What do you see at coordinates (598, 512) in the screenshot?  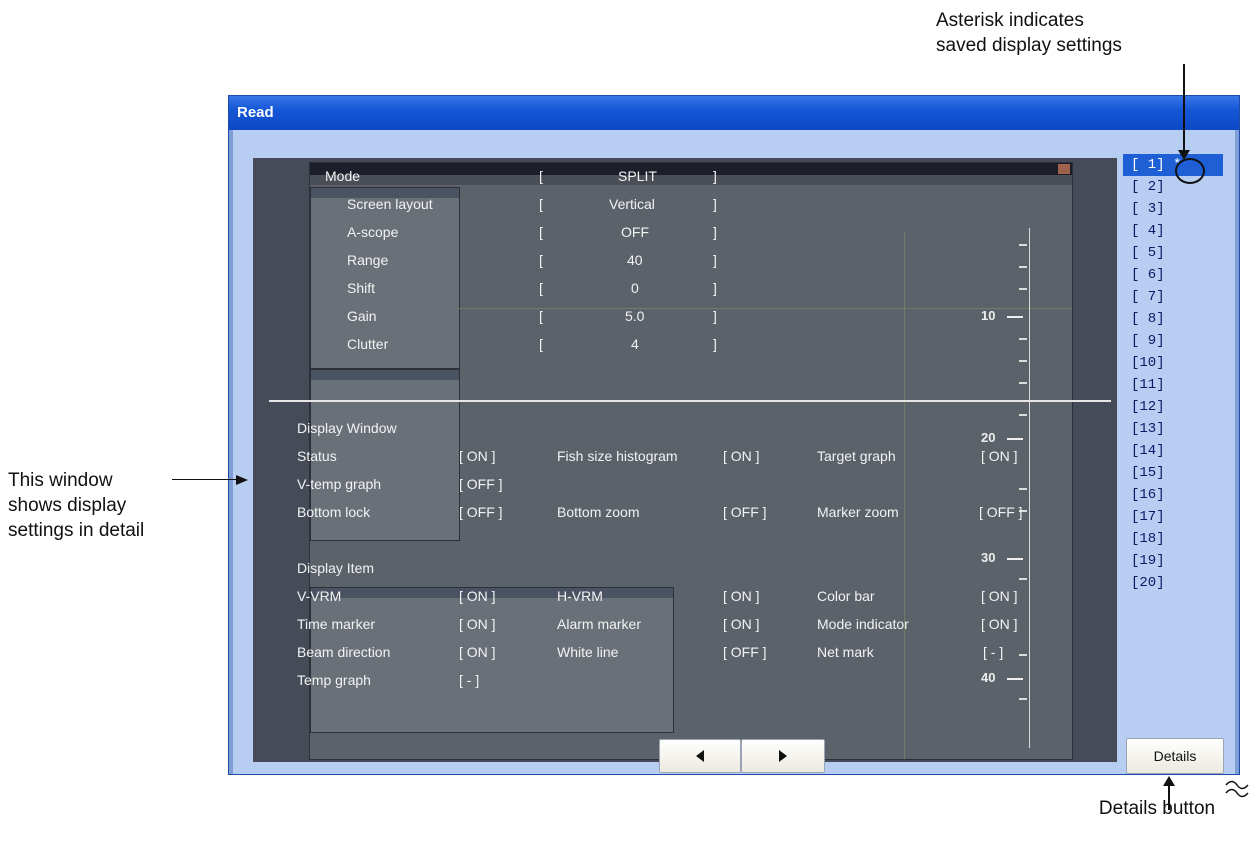 I see `bottom-zoom-label: Bottom zoom` at bounding box center [598, 512].